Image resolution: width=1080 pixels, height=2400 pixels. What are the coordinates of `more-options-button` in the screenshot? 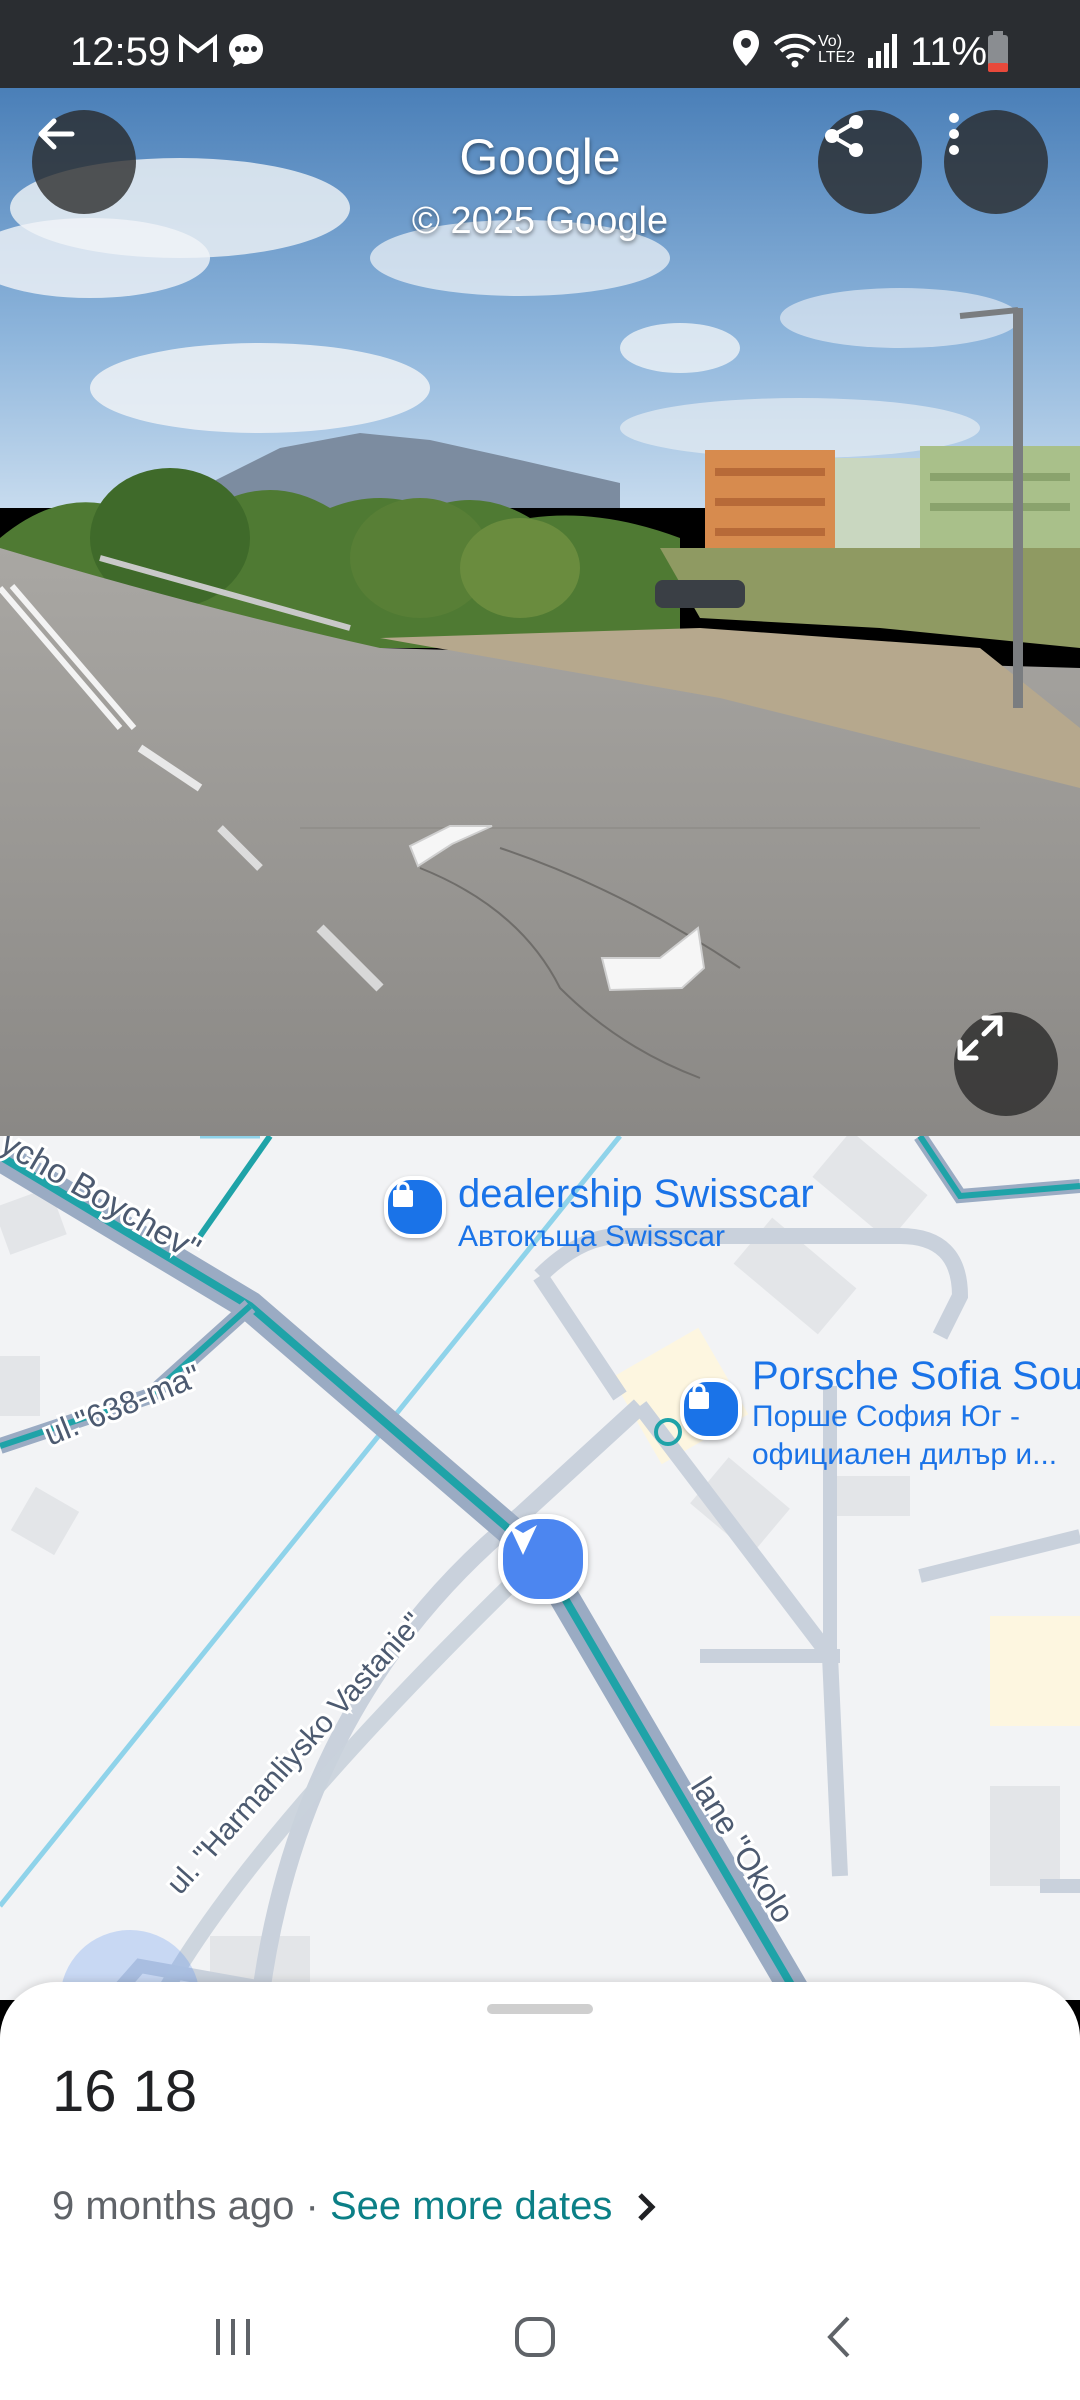 It's located at (996, 162).